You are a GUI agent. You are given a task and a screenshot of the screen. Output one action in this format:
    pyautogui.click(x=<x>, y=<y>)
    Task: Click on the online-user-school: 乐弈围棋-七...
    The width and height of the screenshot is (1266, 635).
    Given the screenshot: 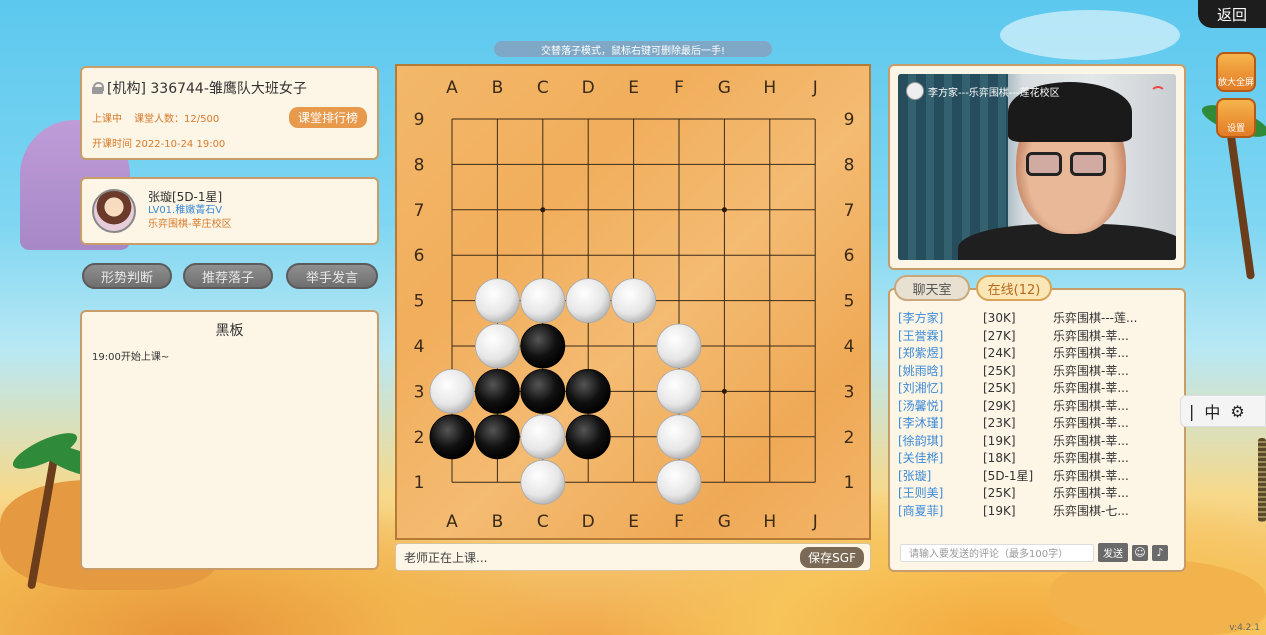 What is the action you would take?
    pyautogui.click(x=1091, y=510)
    